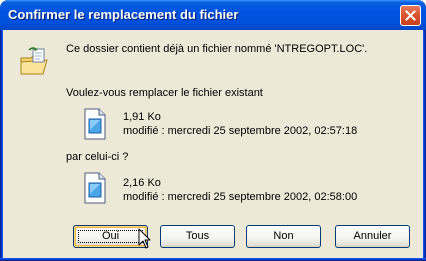 Image resolution: width=426 pixels, height=261 pixels. I want to click on close-icon, so click(410, 15).